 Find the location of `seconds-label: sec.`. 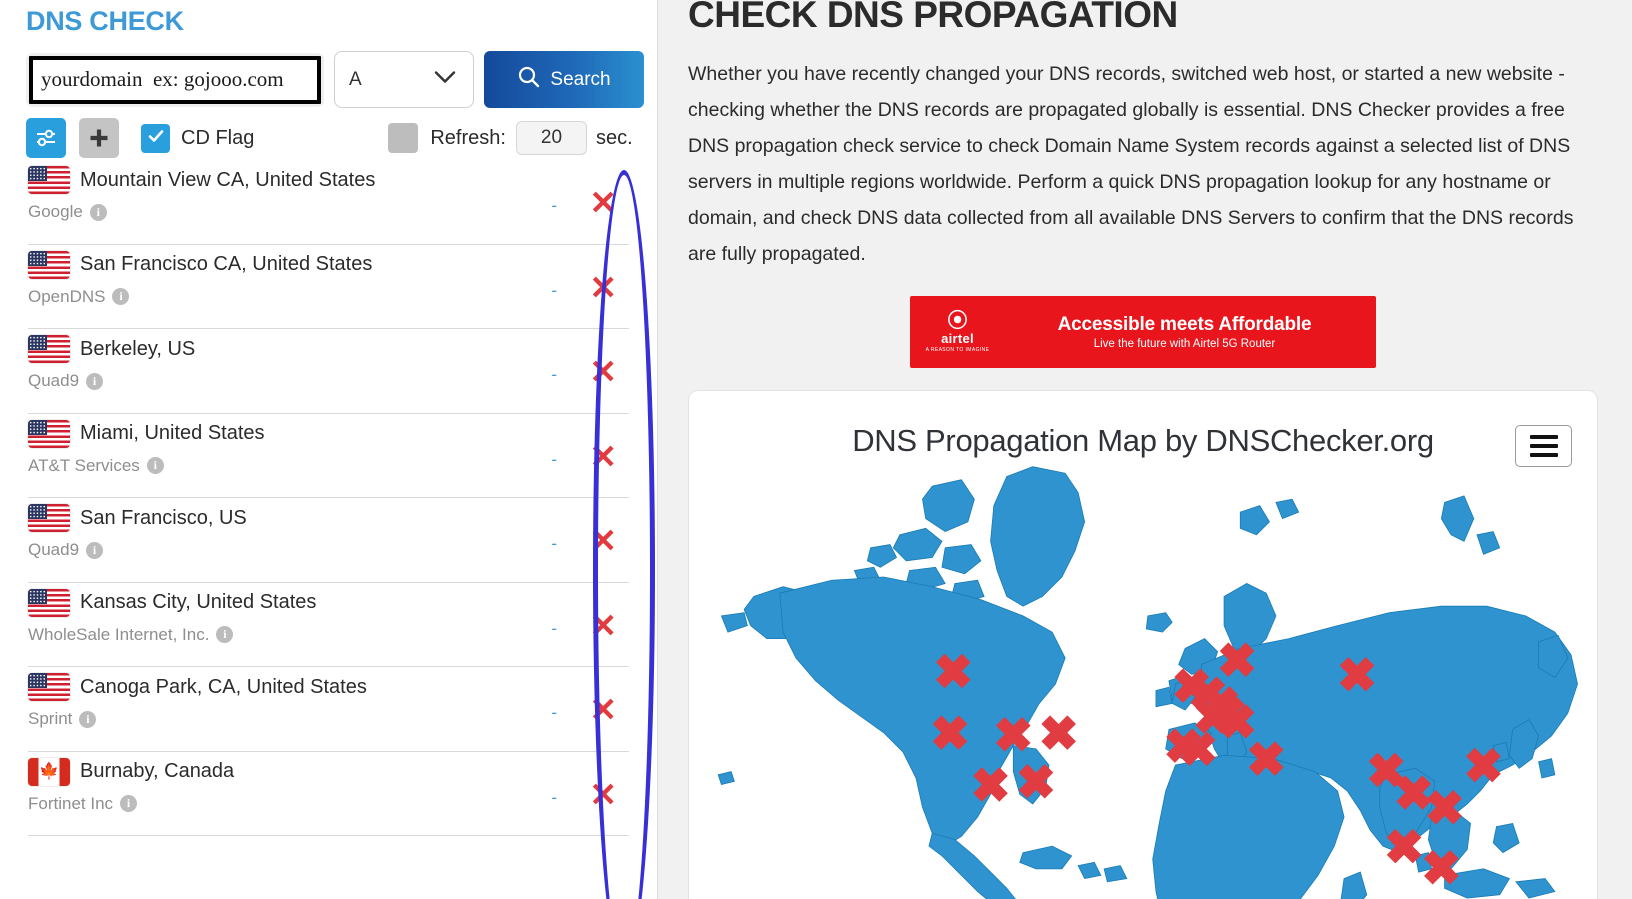

seconds-label: sec. is located at coordinates (614, 137).